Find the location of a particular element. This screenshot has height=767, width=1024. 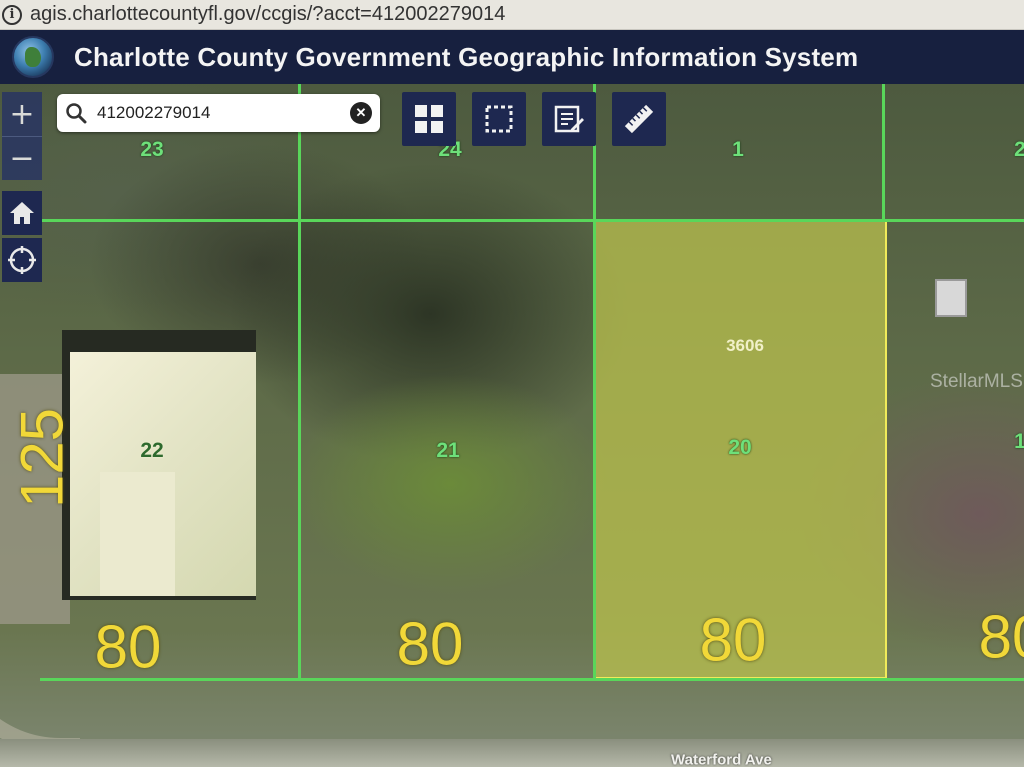

measure-button is located at coordinates (639, 119).